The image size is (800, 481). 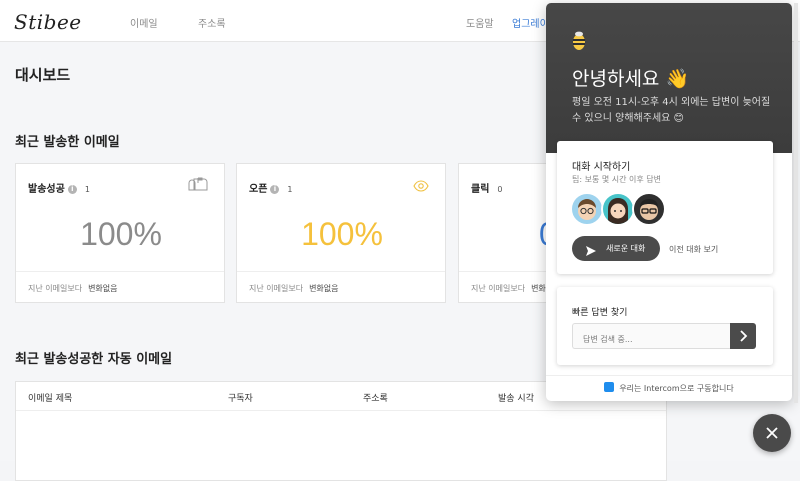 What do you see at coordinates (669, 388) in the screenshot?
I see `powered-by-intercom: 우리는 Intercom으로 구동합니다` at bounding box center [669, 388].